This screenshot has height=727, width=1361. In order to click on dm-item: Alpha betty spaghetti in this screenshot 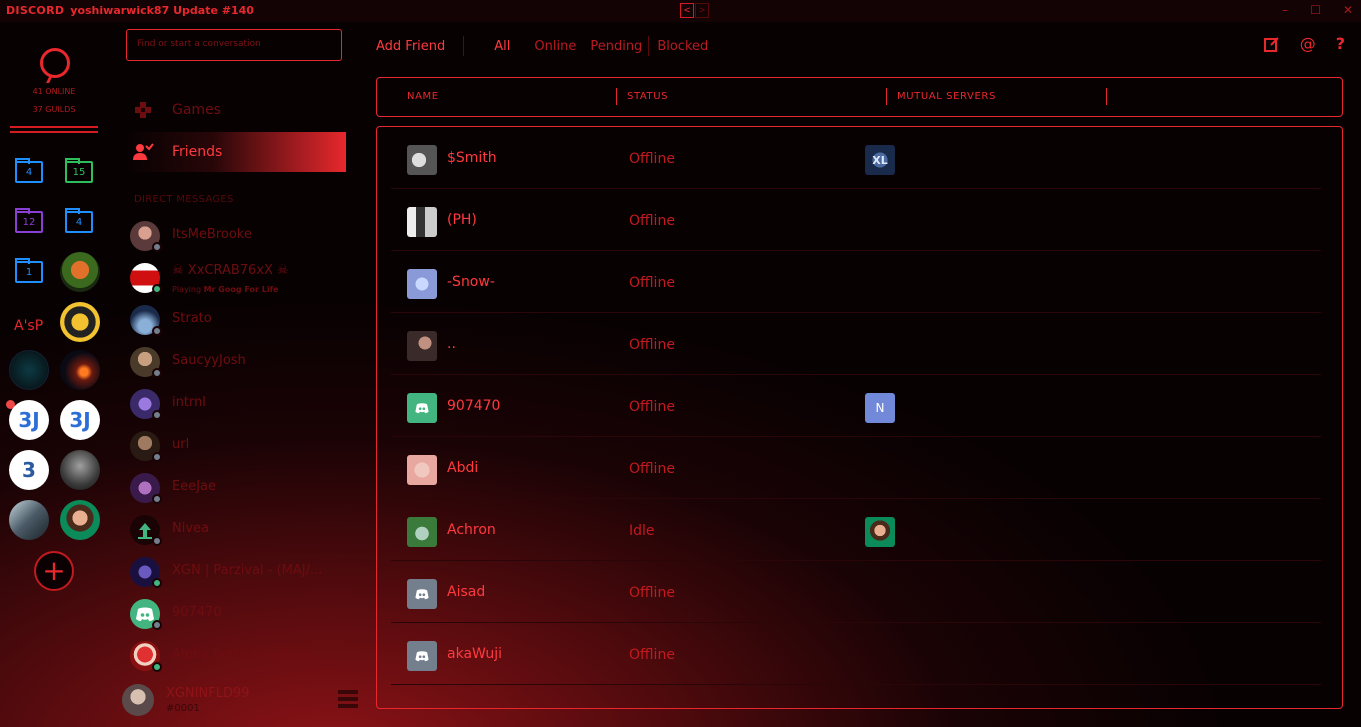, I will do `click(240, 657)`.